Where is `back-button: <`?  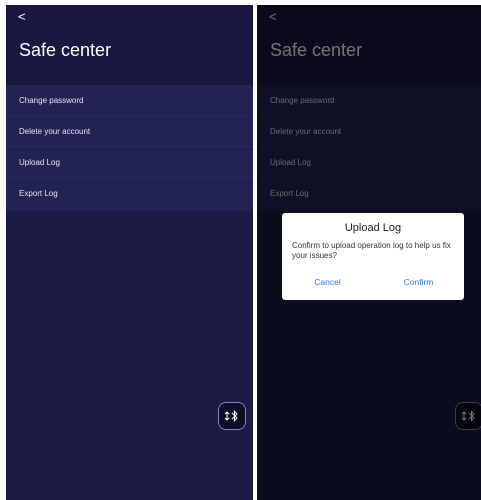
back-button: < is located at coordinates (22, 17).